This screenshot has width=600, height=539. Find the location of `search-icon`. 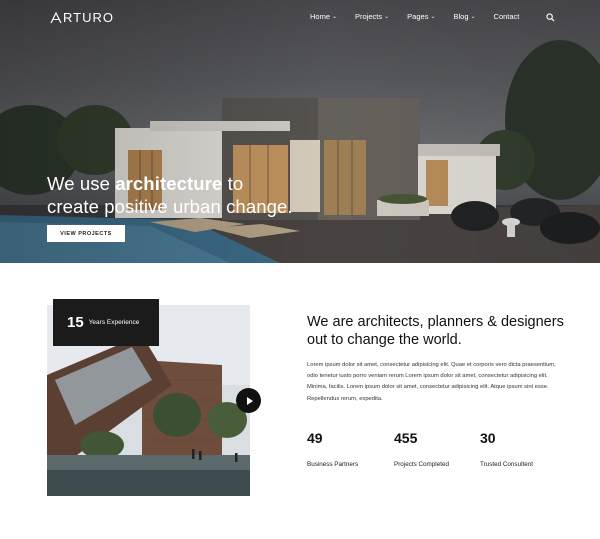

search-icon is located at coordinates (550, 17).